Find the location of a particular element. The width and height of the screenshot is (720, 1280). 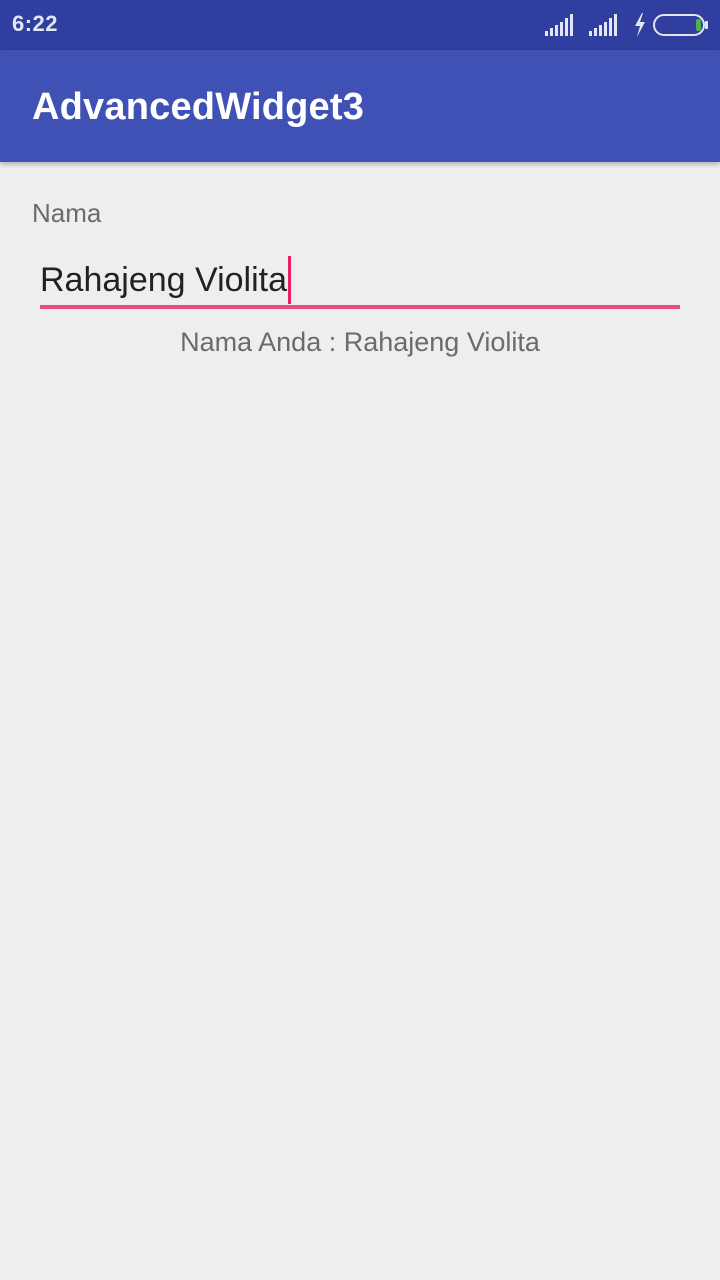

input-underline is located at coordinates (360, 307).